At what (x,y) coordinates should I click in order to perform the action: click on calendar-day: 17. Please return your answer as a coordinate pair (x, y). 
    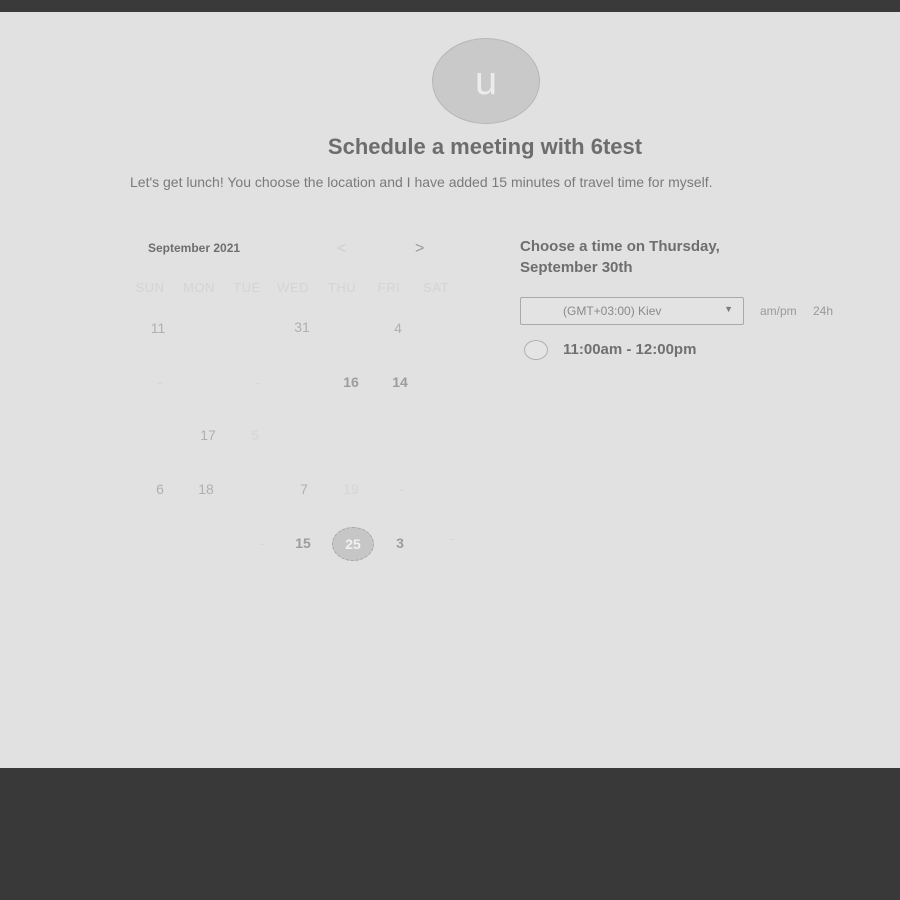
    Looking at the image, I should click on (208, 437).